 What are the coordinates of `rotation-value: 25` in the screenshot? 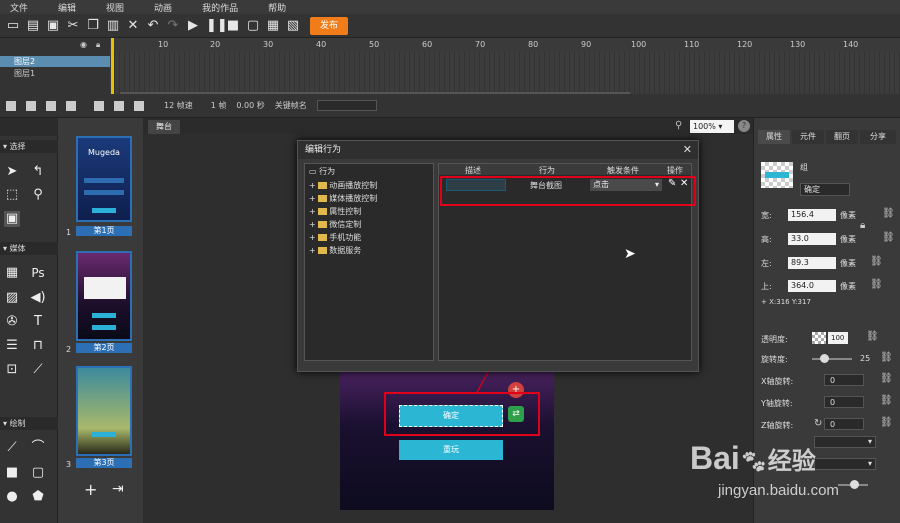 It's located at (865, 358).